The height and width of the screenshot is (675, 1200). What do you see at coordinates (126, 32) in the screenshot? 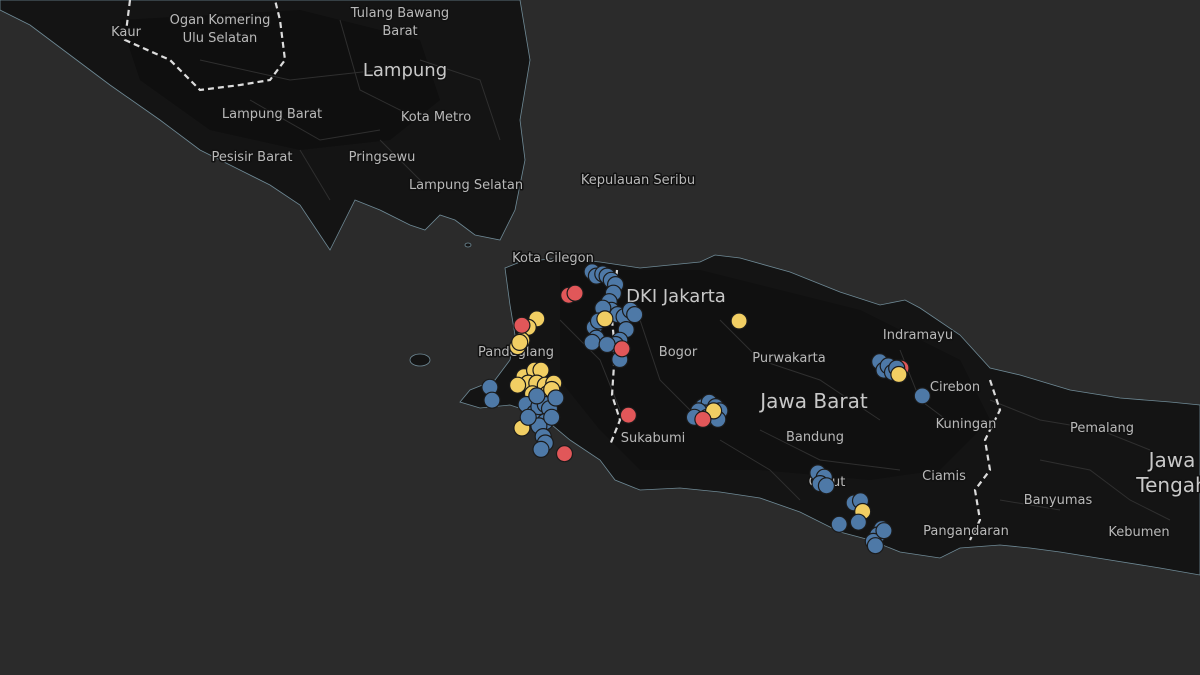
I see `label-kaur: Kaur` at bounding box center [126, 32].